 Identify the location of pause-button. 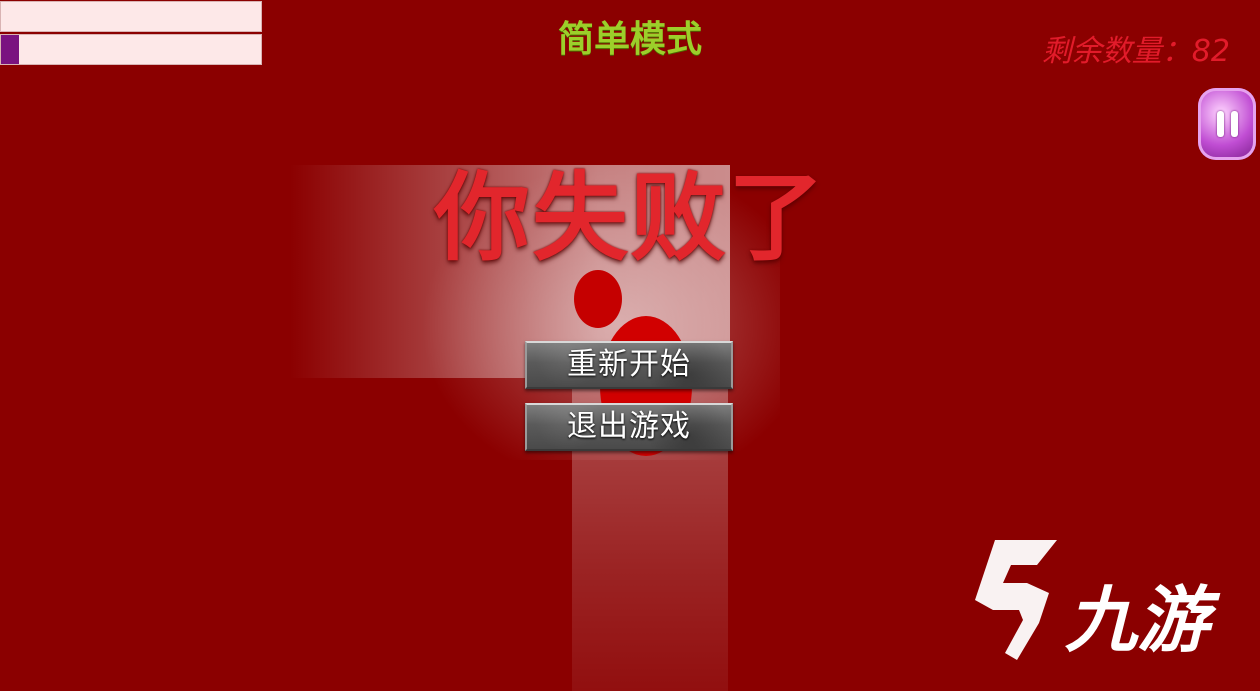
(1227, 124).